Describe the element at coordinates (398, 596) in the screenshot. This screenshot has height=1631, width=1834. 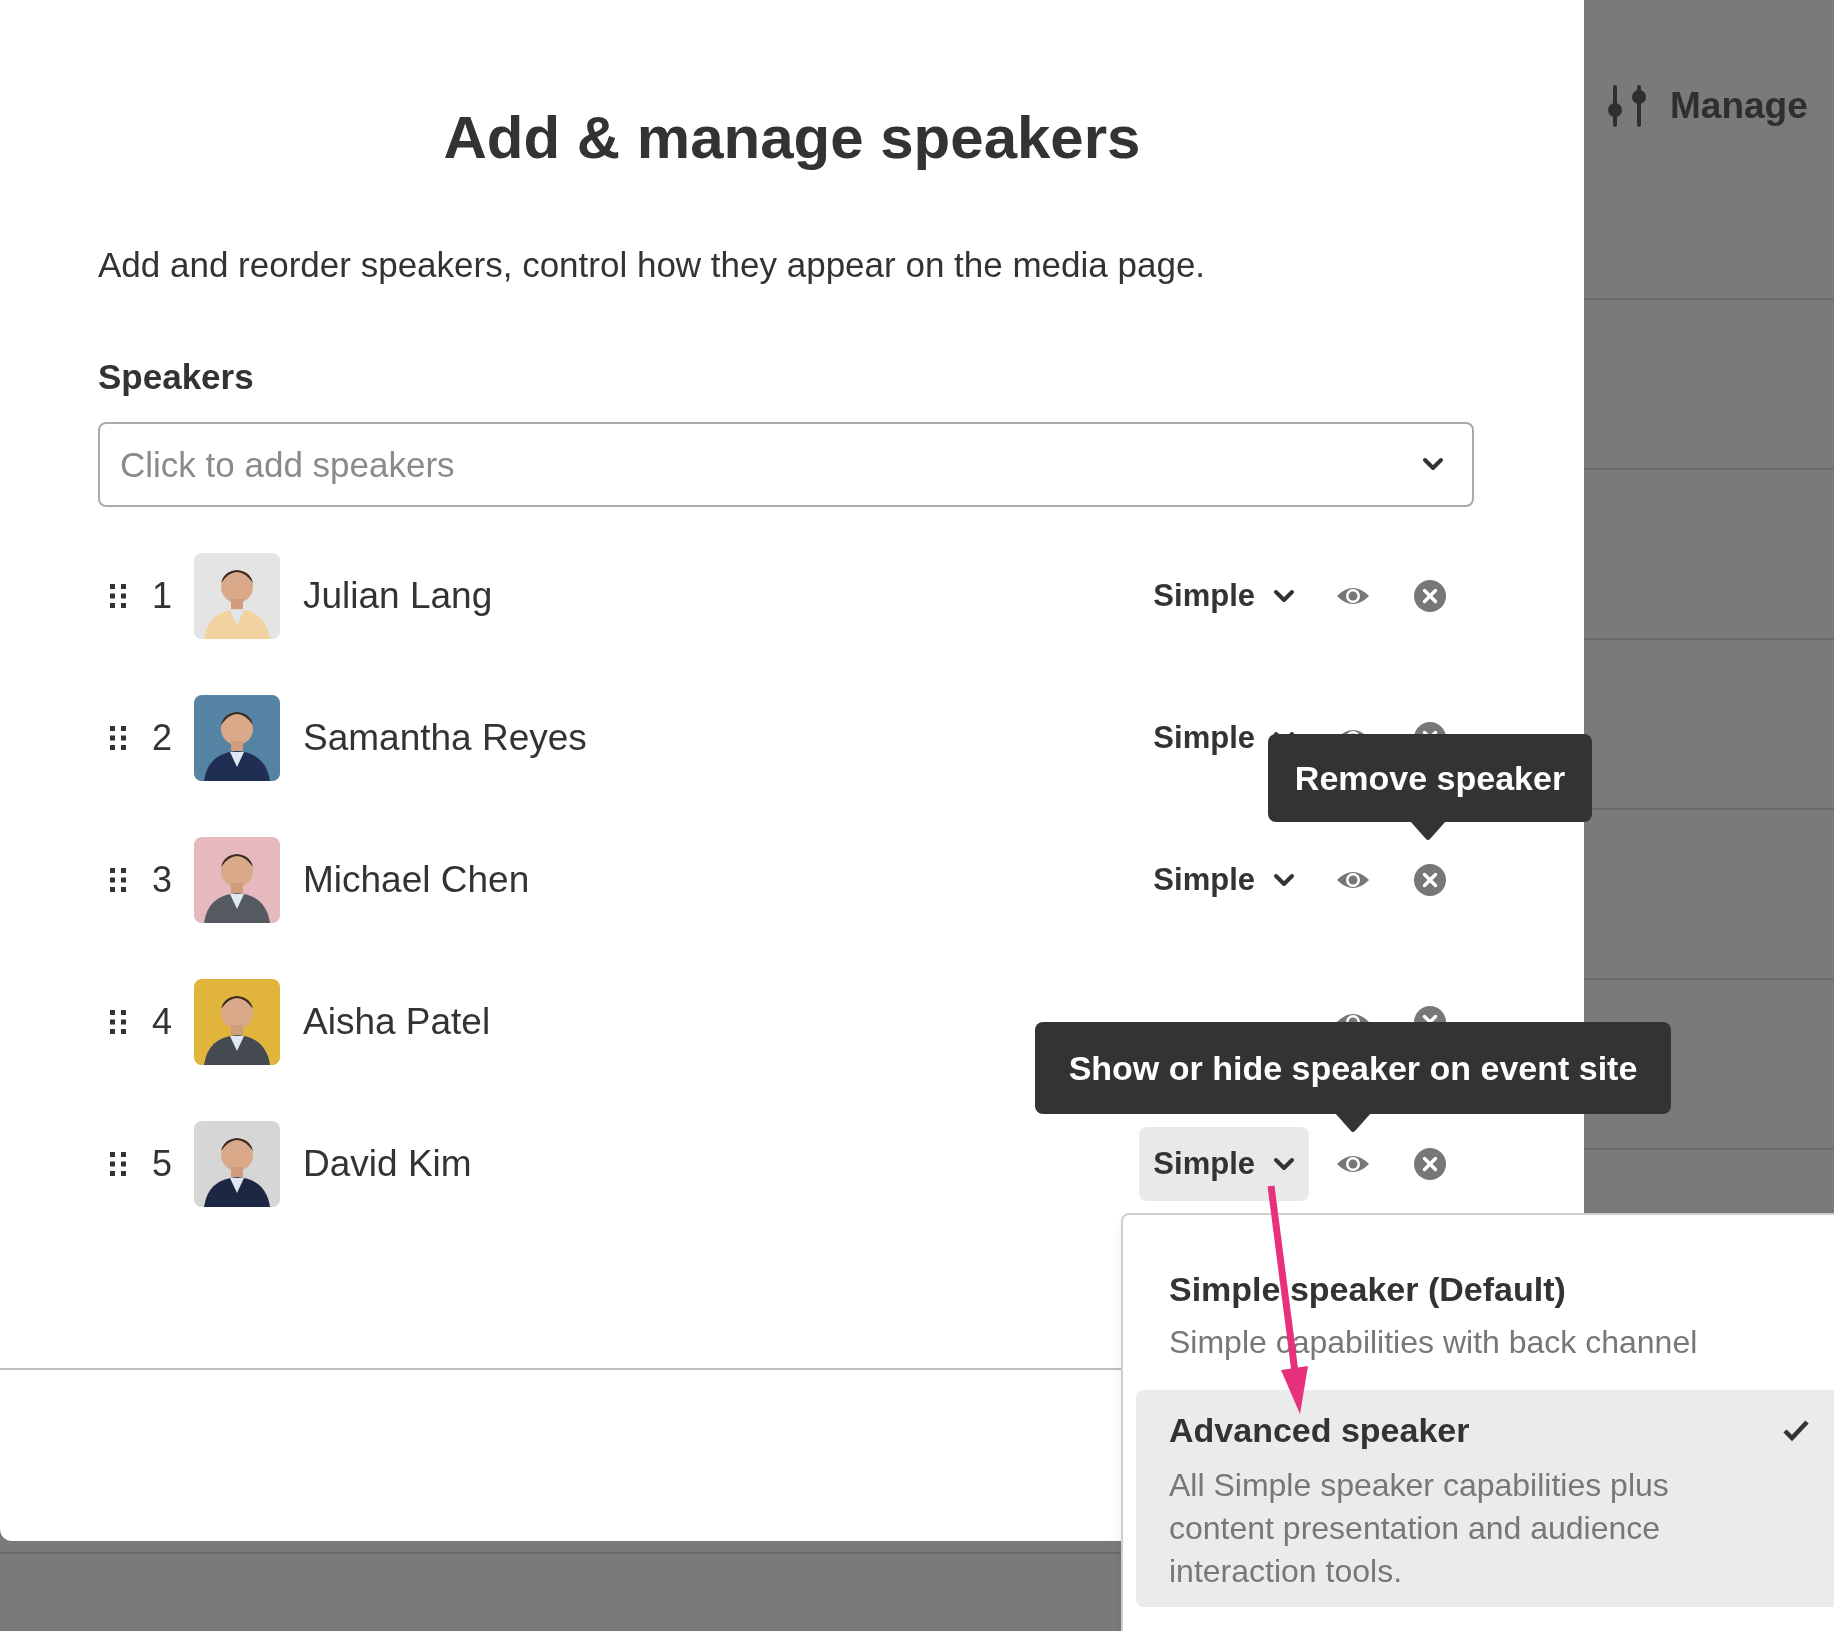
I see `speaker-name: Julian Lang` at that location.